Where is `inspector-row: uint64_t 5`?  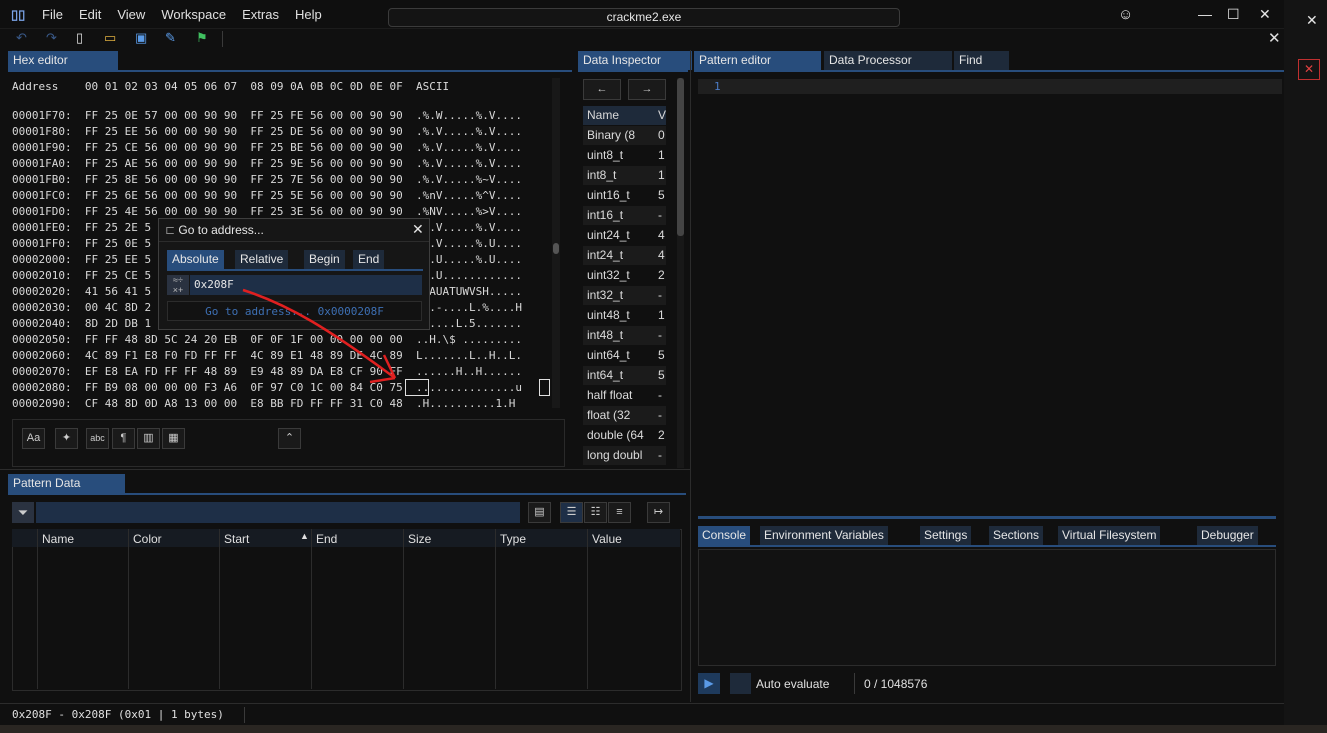 inspector-row: uint64_t 5 is located at coordinates (624, 355).